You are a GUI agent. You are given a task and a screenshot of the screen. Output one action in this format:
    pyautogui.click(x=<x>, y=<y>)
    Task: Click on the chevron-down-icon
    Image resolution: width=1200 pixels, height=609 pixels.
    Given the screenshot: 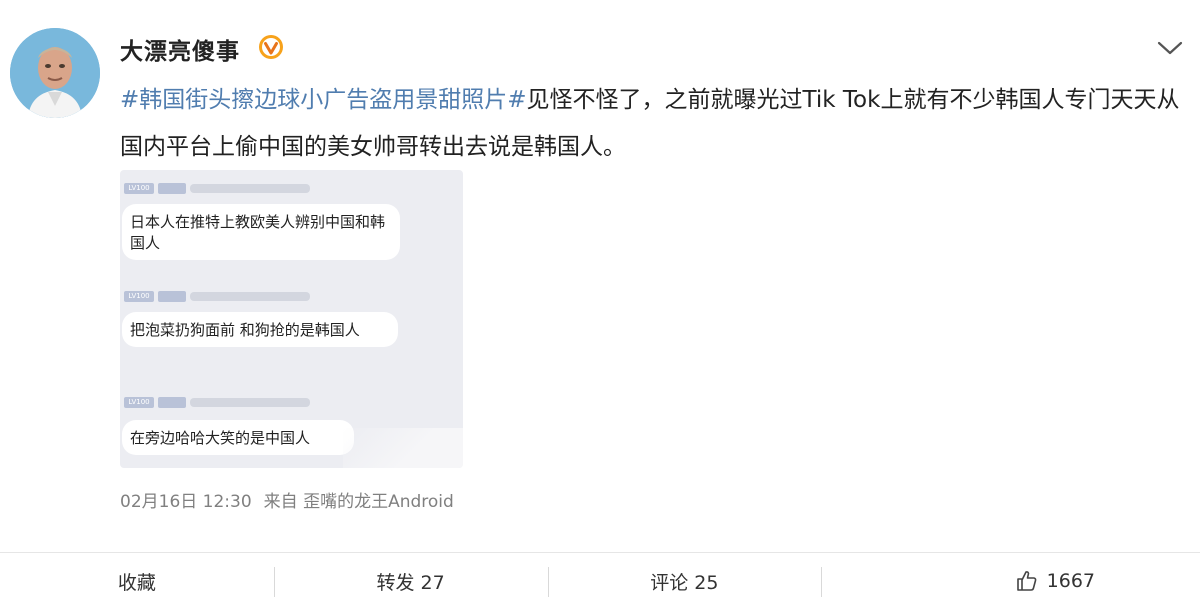 What is the action you would take?
    pyautogui.click(x=1170, y=48)
    